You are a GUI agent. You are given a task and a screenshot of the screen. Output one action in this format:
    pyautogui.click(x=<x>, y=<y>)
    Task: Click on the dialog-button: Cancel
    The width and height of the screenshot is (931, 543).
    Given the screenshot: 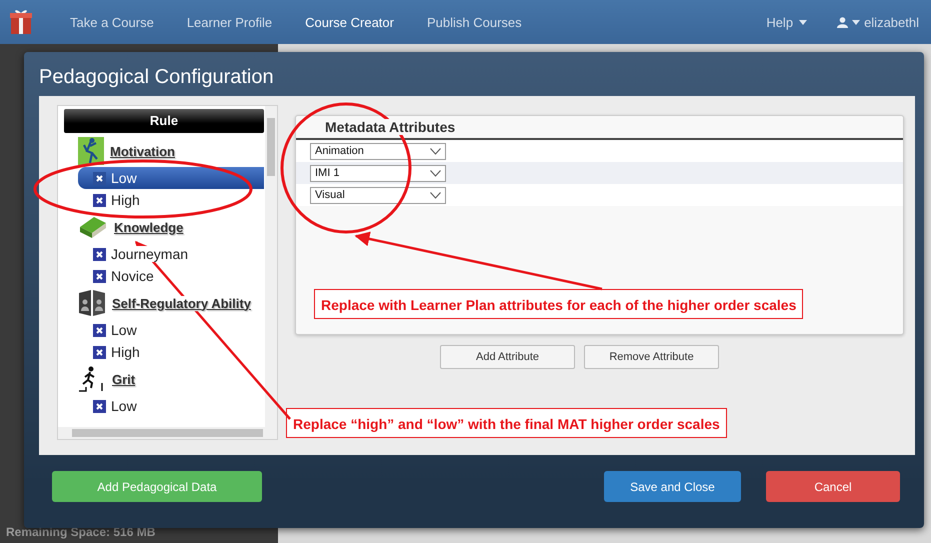 What is the action you would take?
    pyautogui.click(x=833, y=486)
    